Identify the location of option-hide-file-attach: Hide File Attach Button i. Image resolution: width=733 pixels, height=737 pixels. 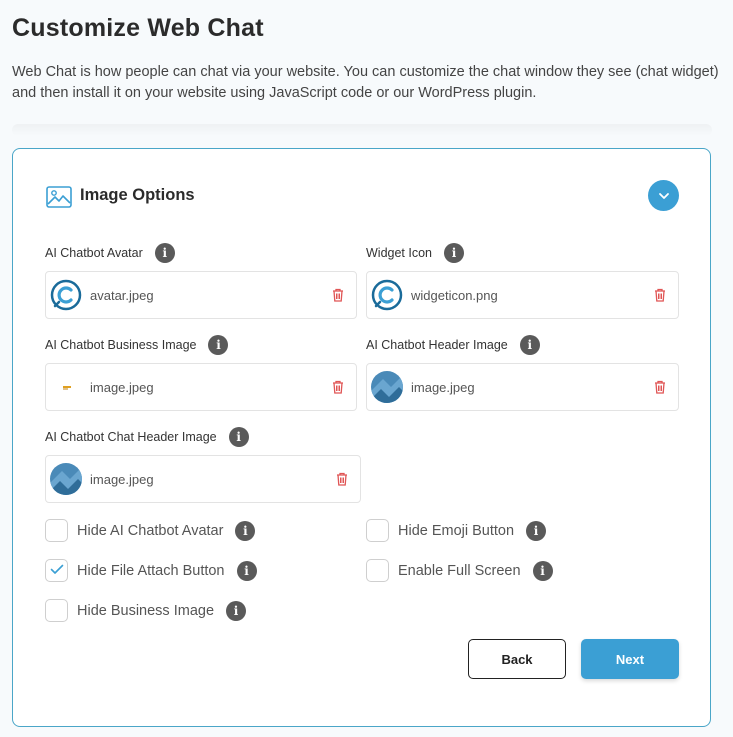
(151, 570).